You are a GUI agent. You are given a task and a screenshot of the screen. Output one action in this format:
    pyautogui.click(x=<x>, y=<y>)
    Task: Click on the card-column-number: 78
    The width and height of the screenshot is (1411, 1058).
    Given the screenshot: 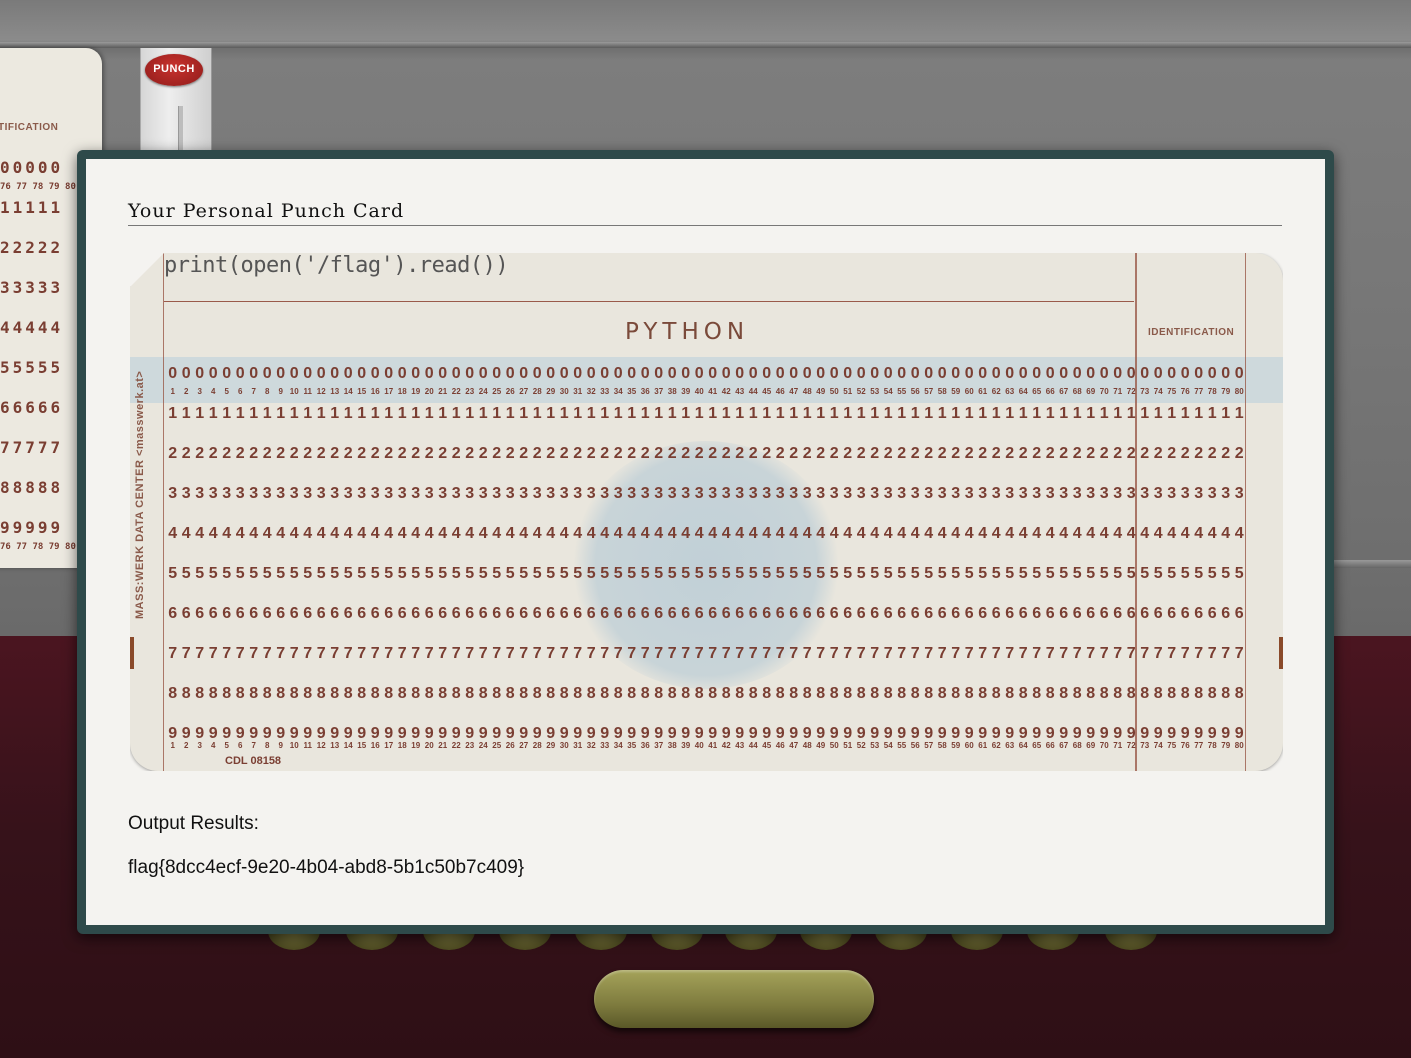 What is the action you would take?
    pyautogui.click(x=1212, y=745)
    